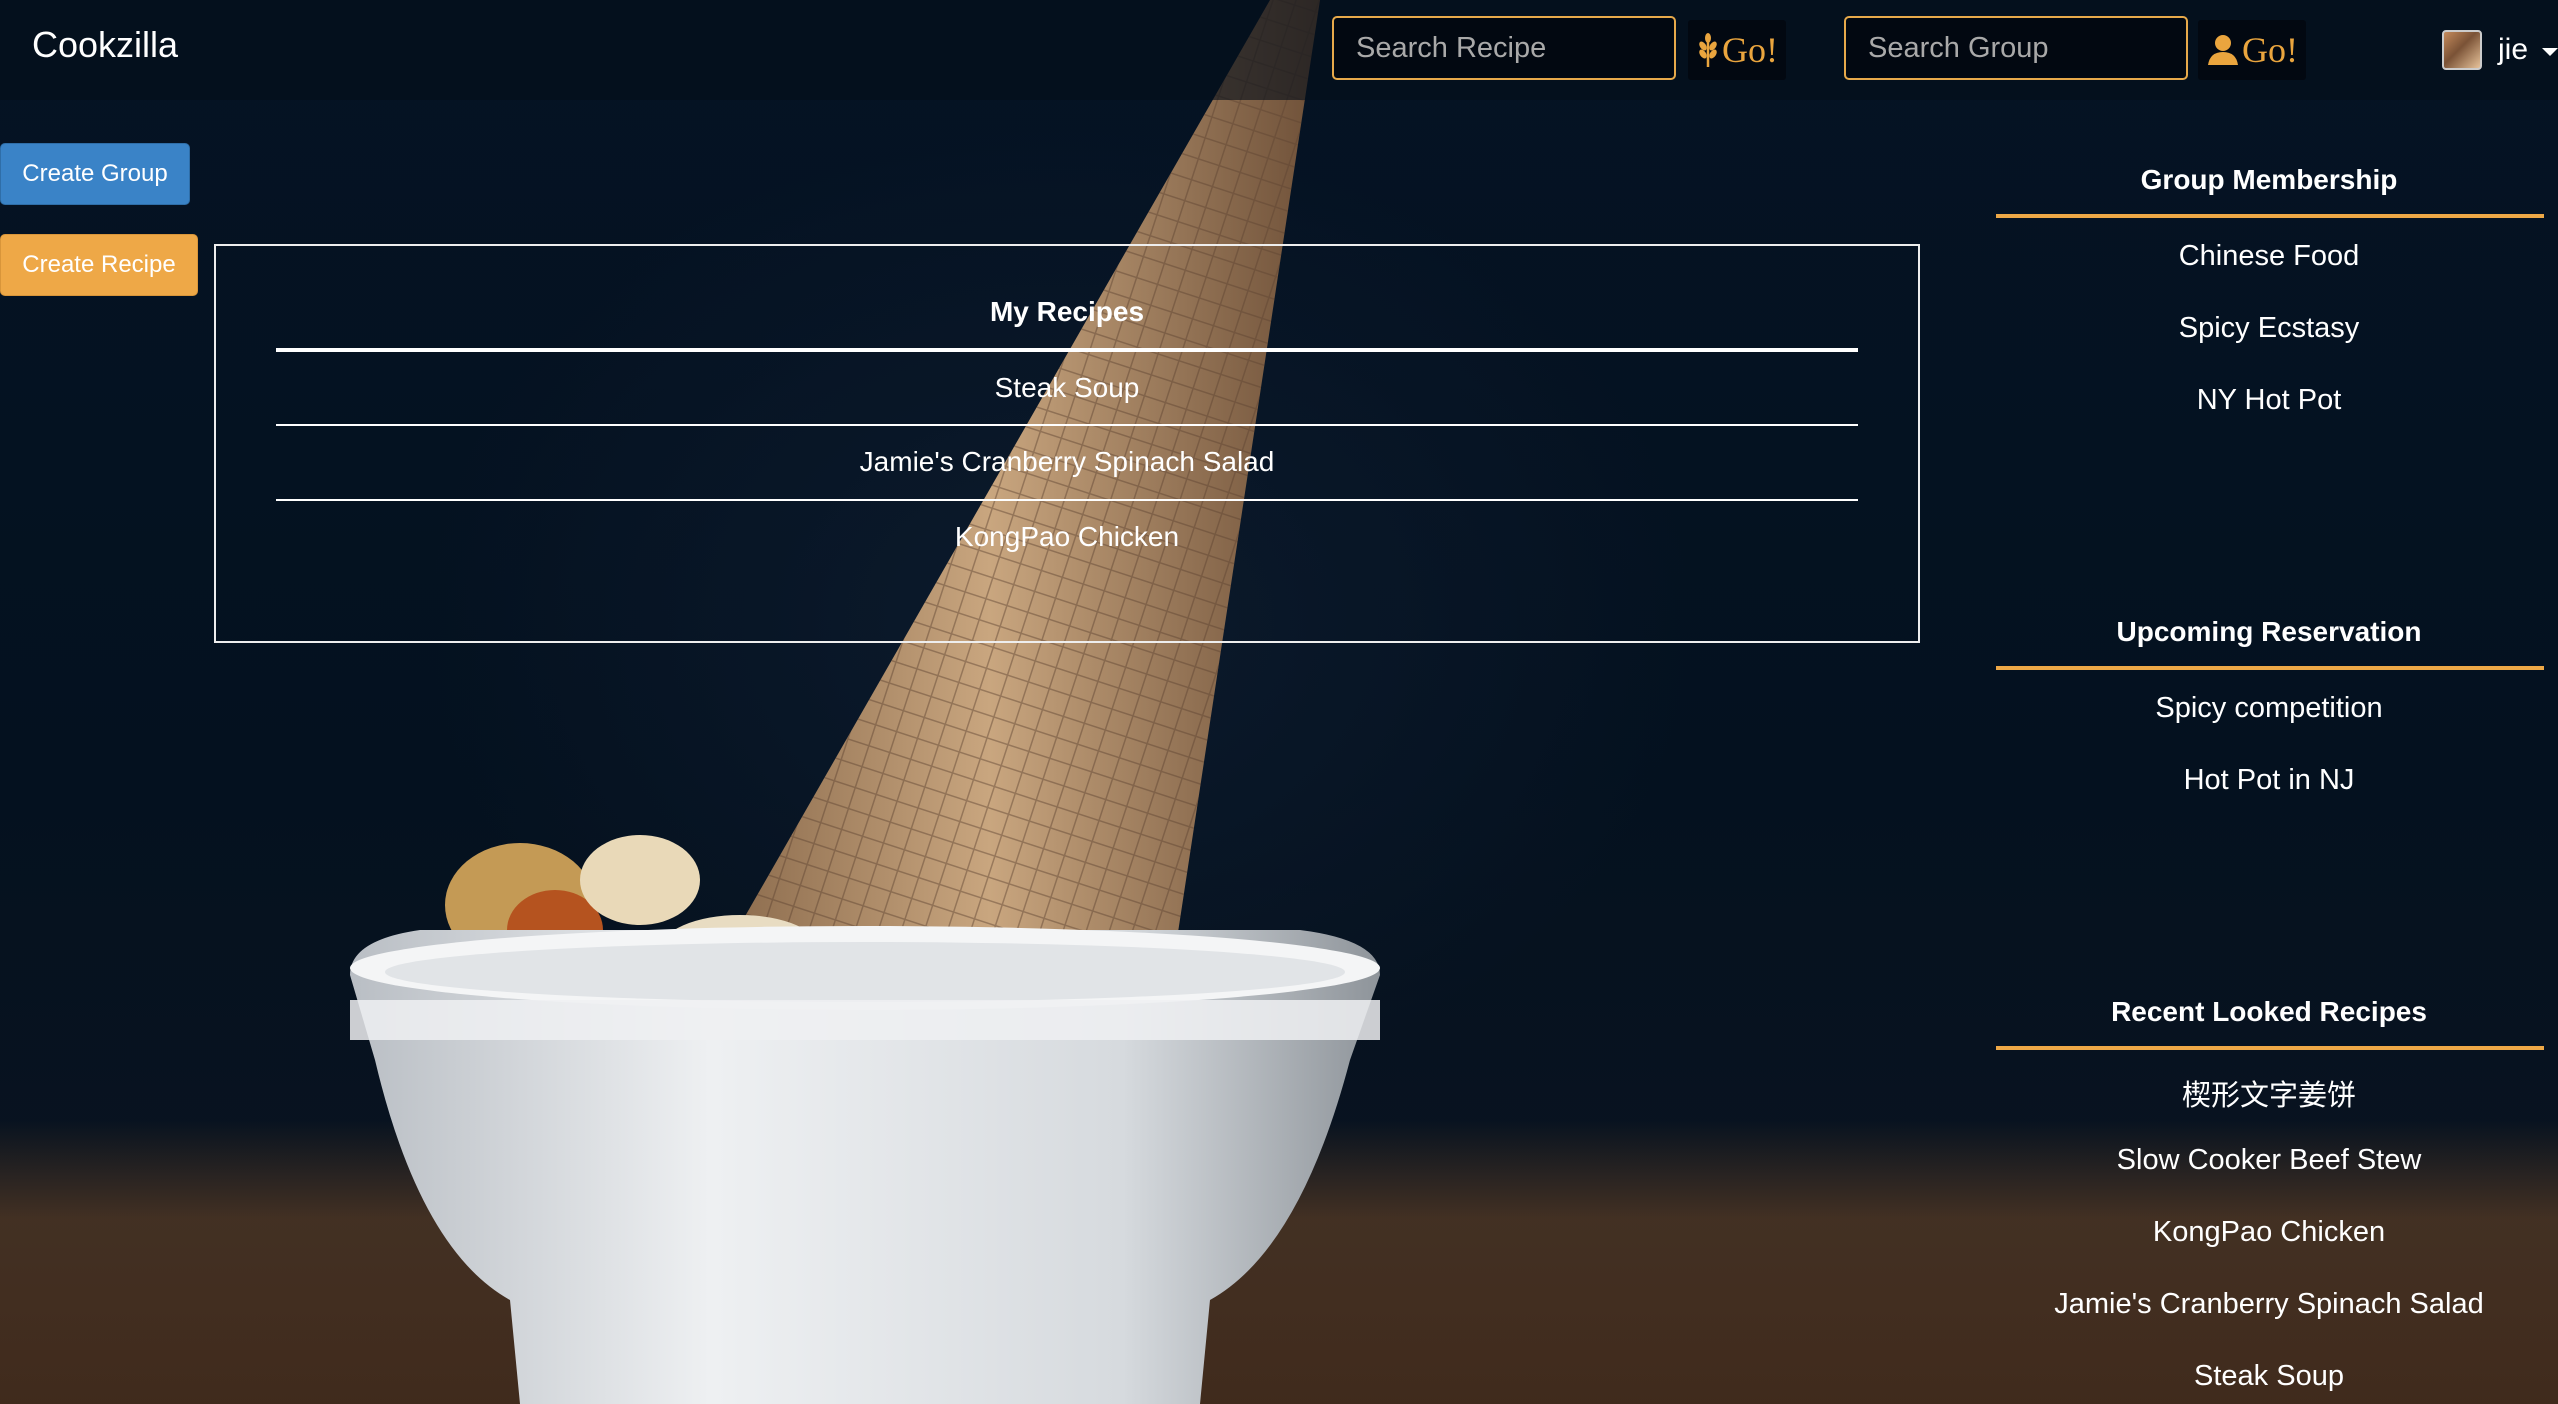 The image size is (2558, 1404). Describe the element at coordinates (2550, 52) in the screenshot. I see `chevron-down-icon` at that location.